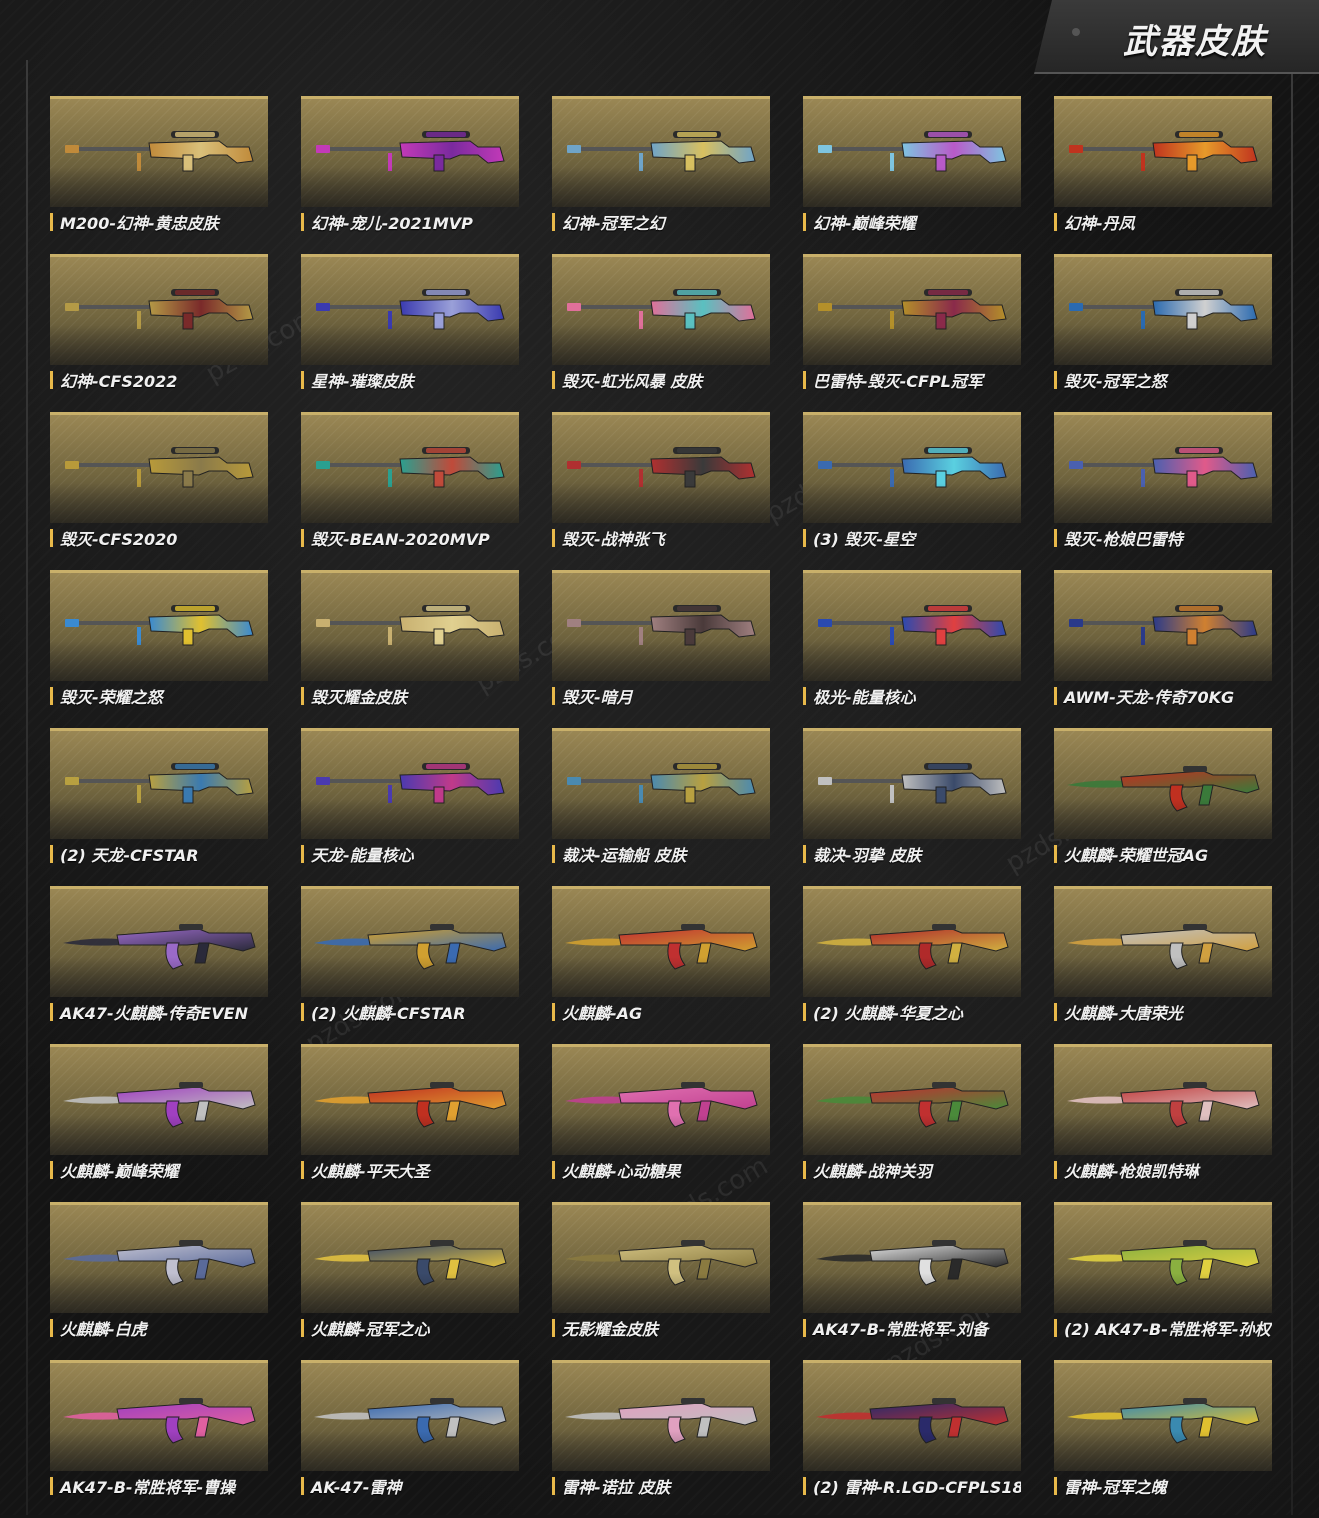  I want to click on skin-card: (2) 火麒麟-CFSTAR, so click(410, 965).